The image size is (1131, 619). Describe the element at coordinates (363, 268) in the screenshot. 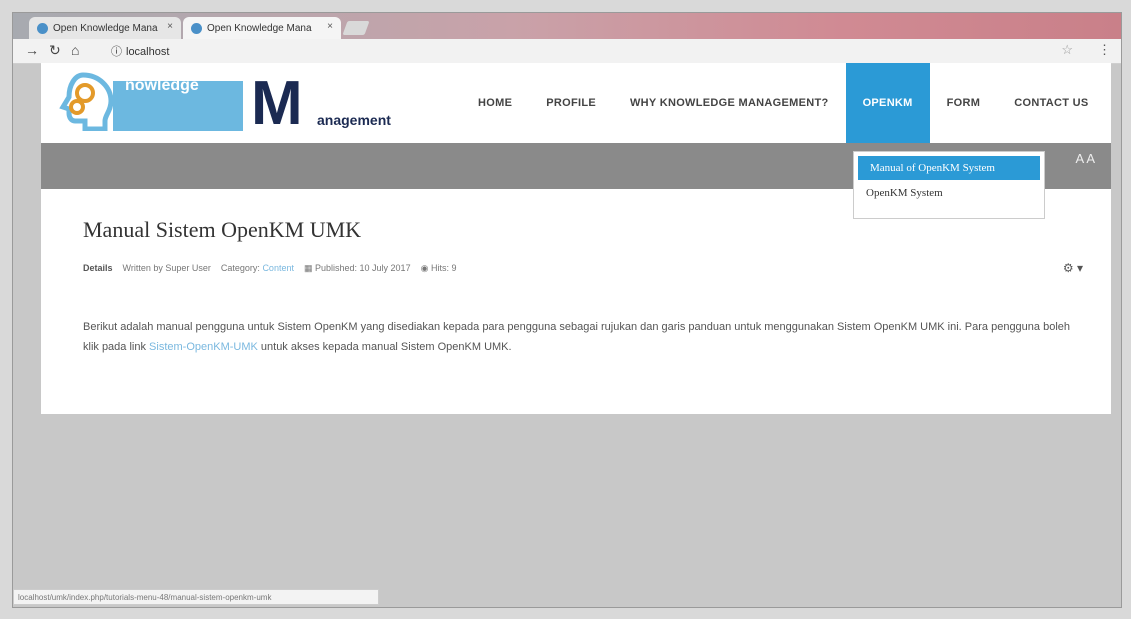

I see `published-text: Published: 10 July 2017` at that location.